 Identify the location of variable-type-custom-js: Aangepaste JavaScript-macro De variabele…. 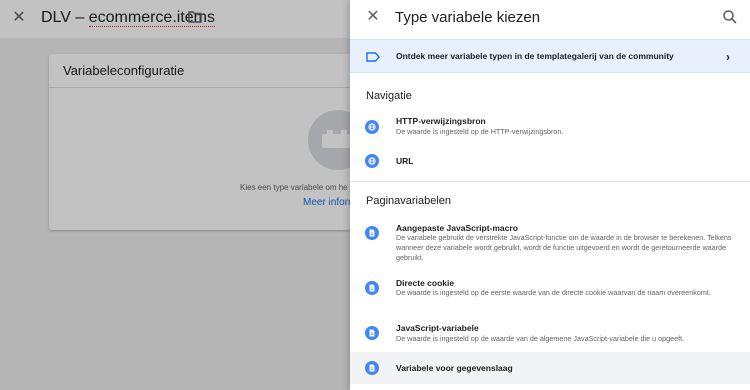
(550, 243).